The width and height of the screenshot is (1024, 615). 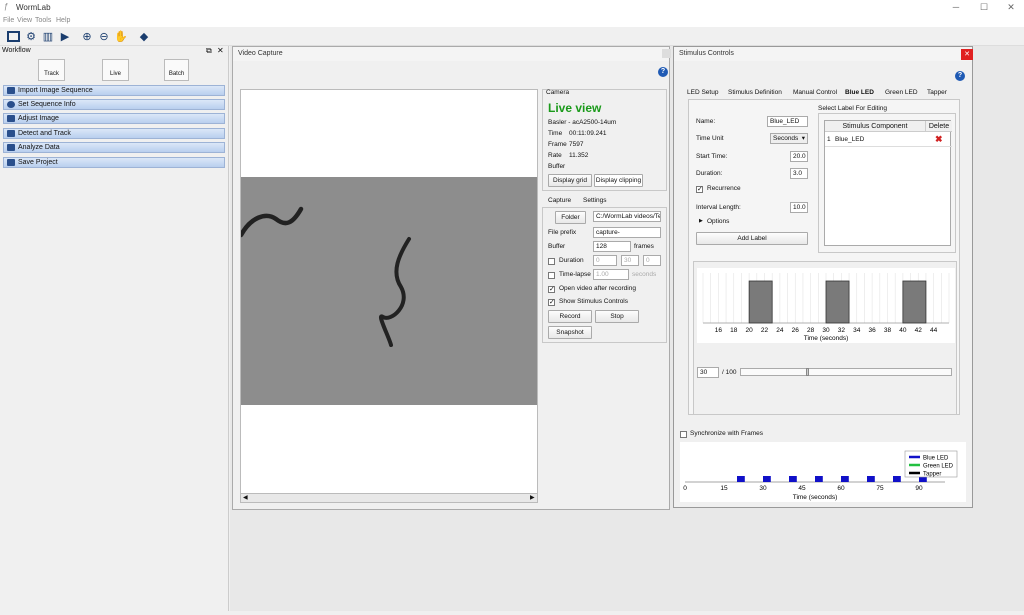 What do you see at coordinates (11, 118) in the screenshot?
I see `gear-icon` at bounding box center [11, 118].